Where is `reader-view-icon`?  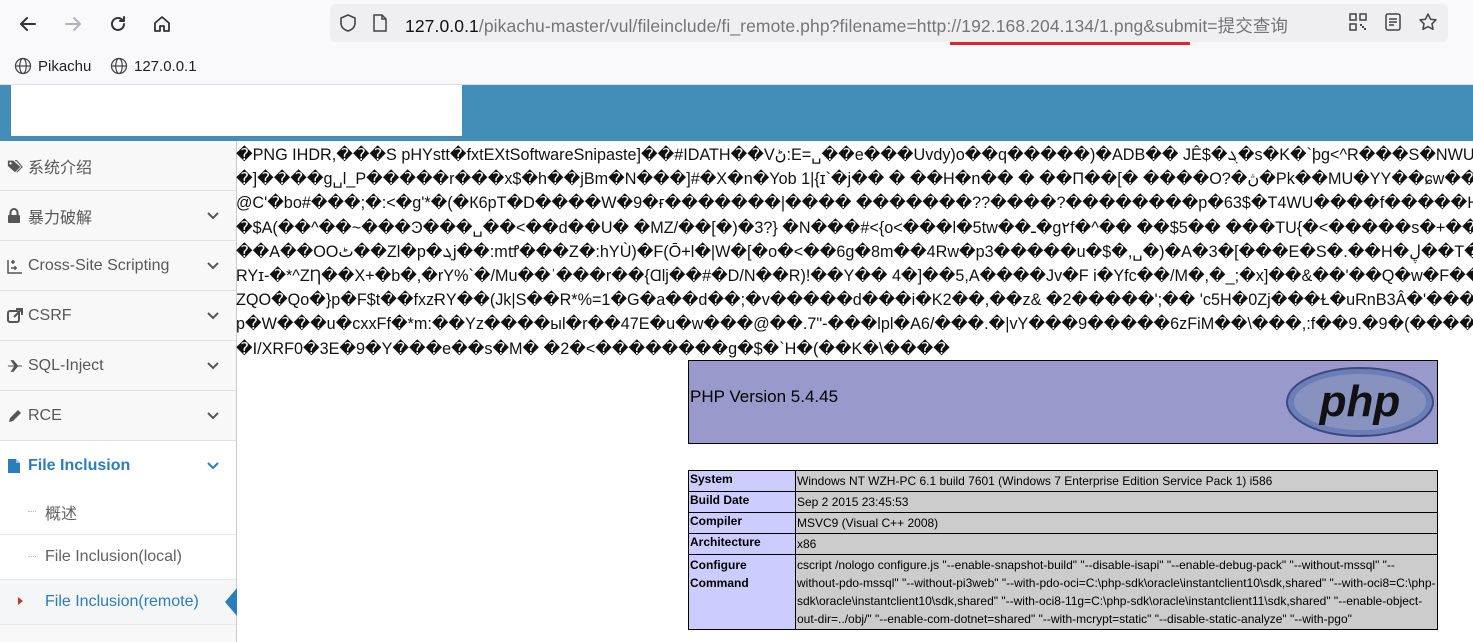 reader-view-icon is located at coordinates (1393, 24).